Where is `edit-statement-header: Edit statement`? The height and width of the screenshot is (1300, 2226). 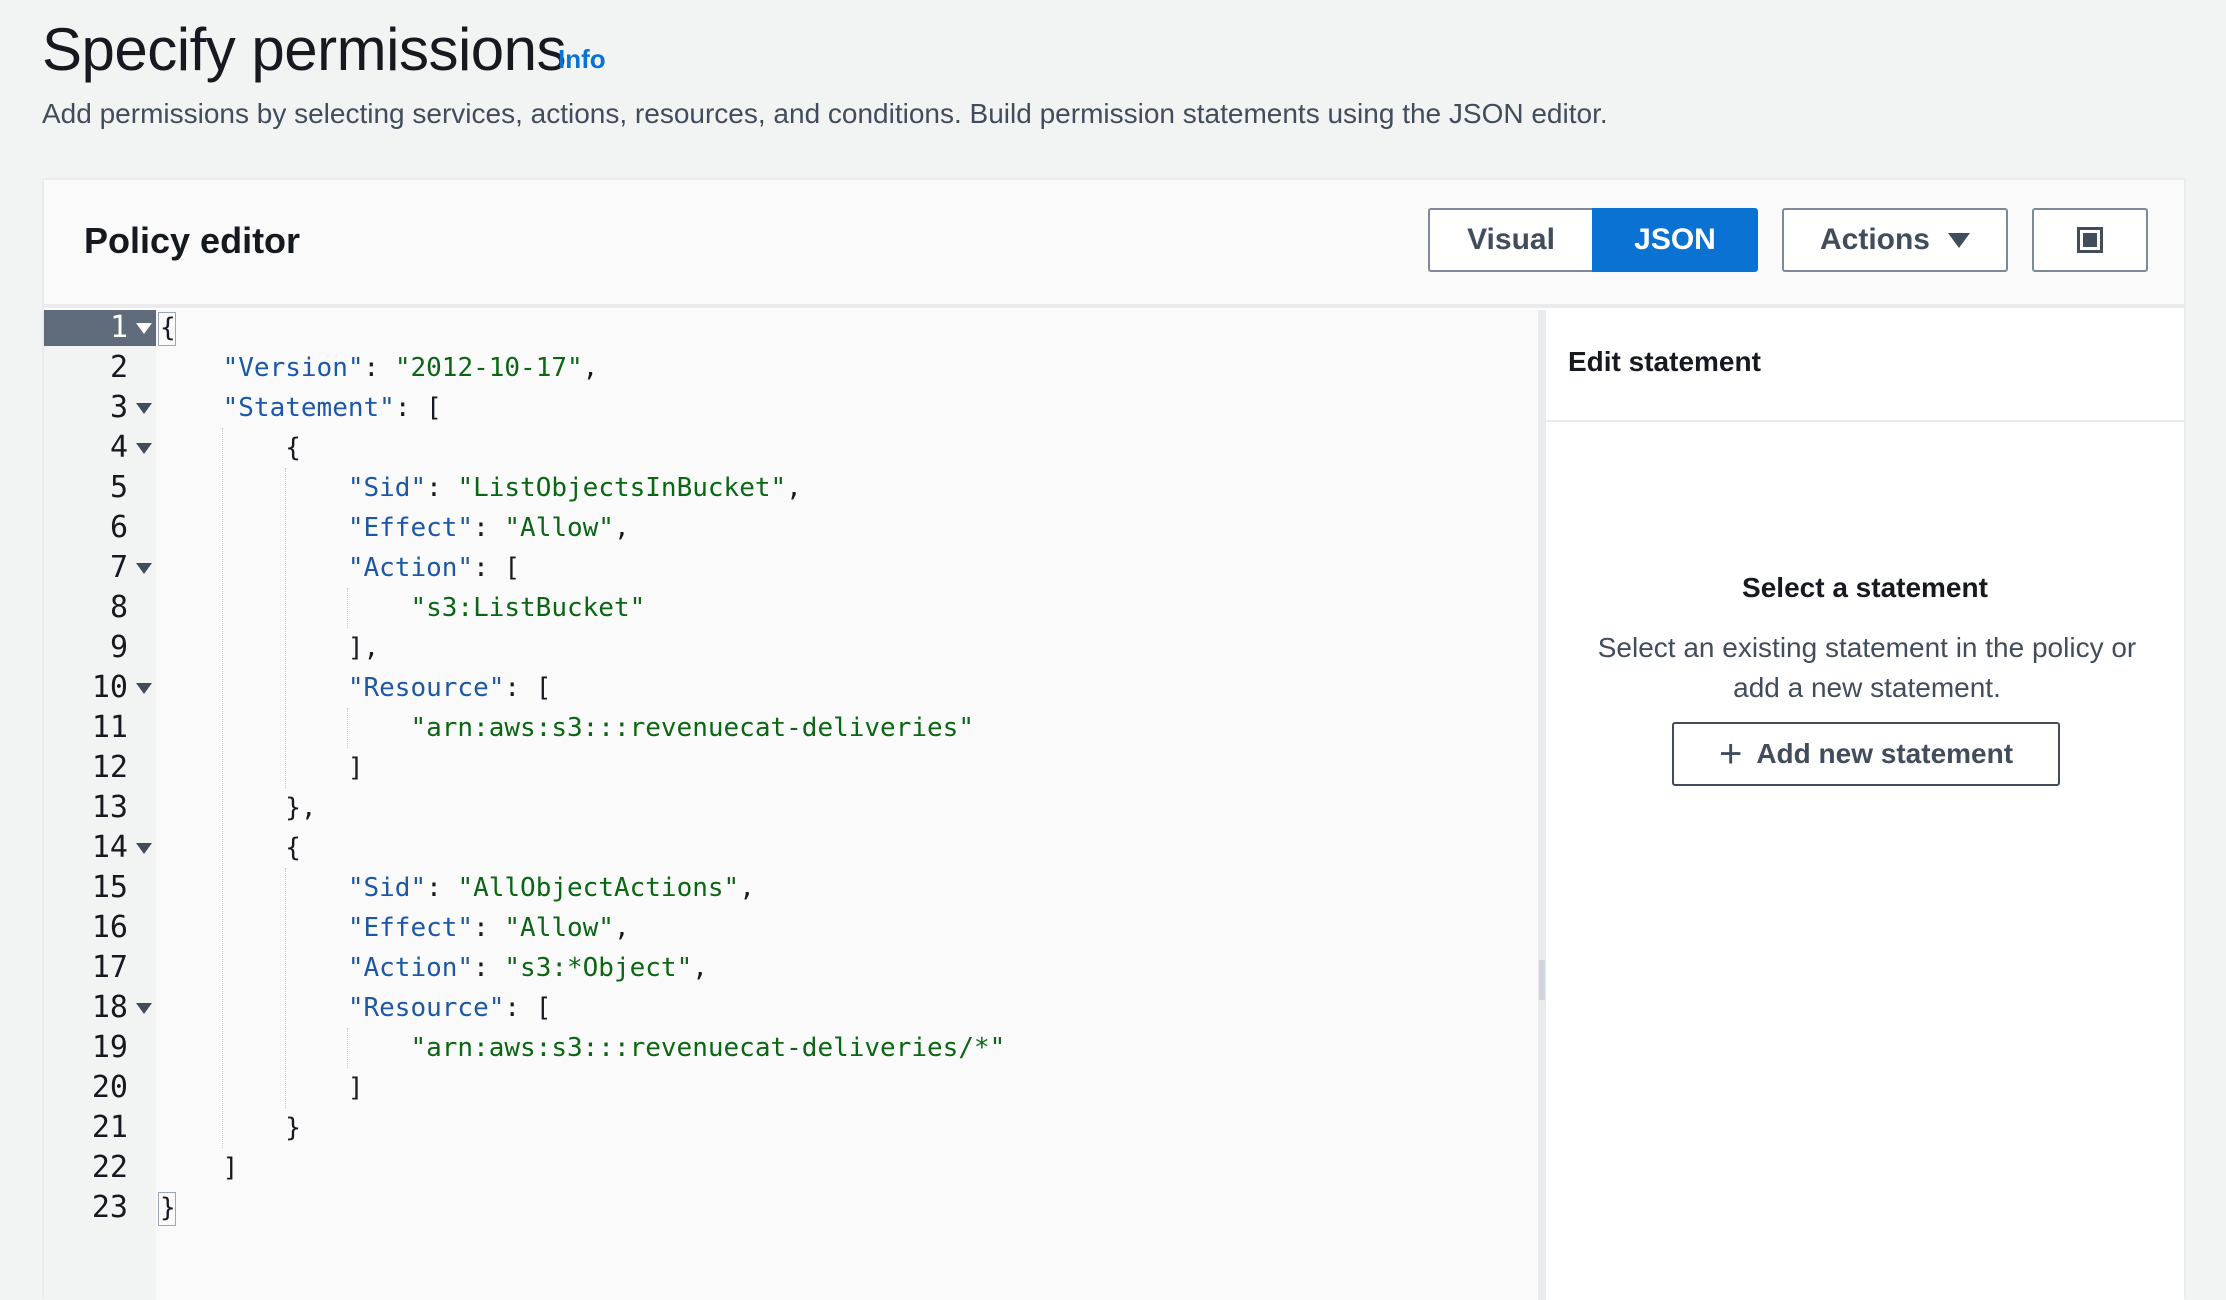 edit-statement-header: Edit statement is located at coordinates (1865, 366).